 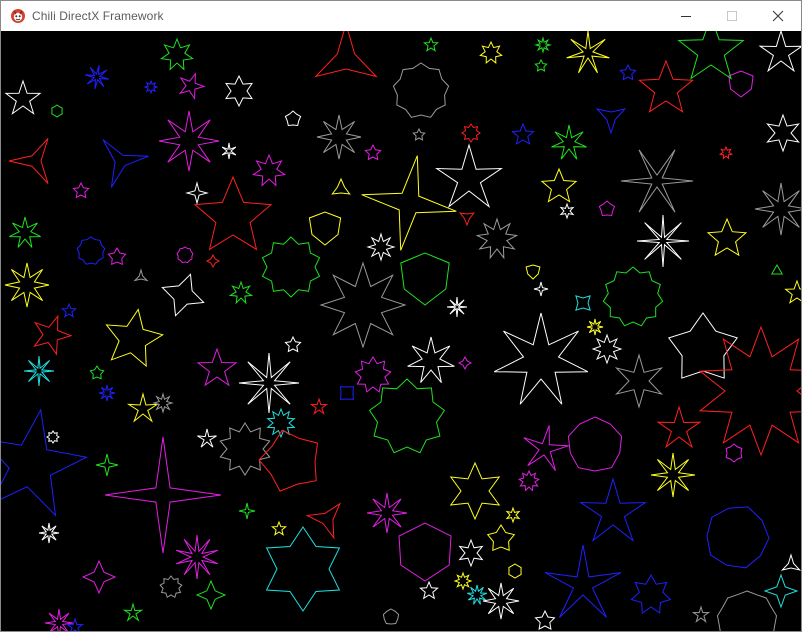 I want to click on close-button, so click(x=778, y=16).